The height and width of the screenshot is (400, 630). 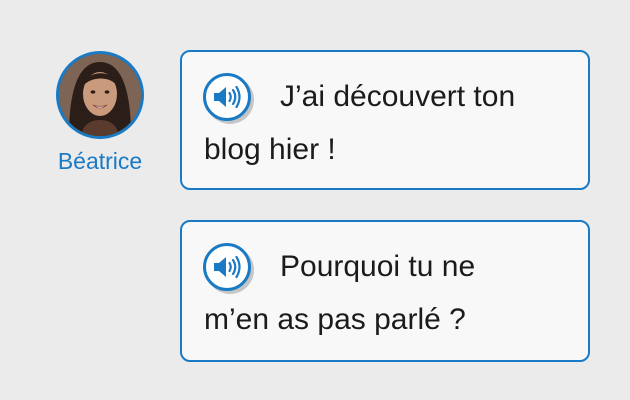 What do you see at coordinates (335, 319) in the screenshot?
I see `message-line: m’en as pas parlé ?` at bounding box center [335, 319].